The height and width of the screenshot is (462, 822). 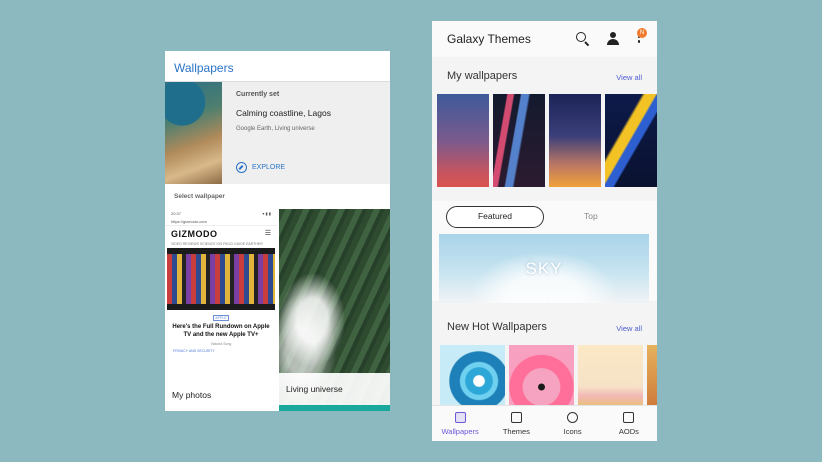 I want to click on new-hot-wallpapers-section: New Hot Wallpapers View all, so click(x=544, y=358).